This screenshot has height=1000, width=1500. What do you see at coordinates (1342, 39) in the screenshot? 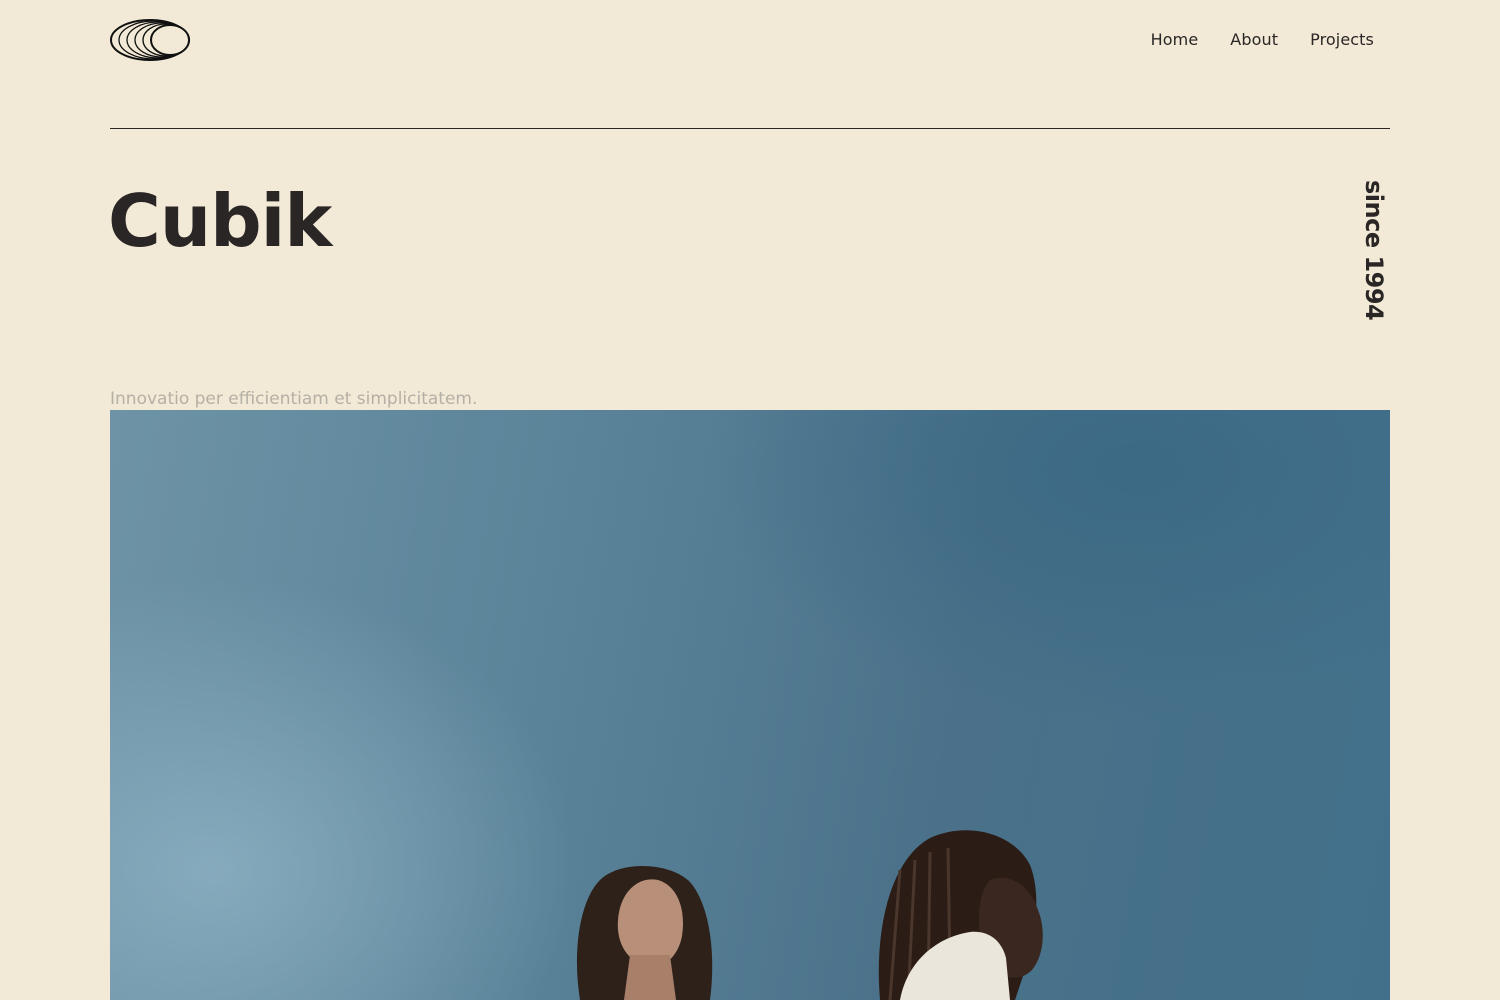
I see `nav-projects-link: Projects` at bounding box center [1342, 39].